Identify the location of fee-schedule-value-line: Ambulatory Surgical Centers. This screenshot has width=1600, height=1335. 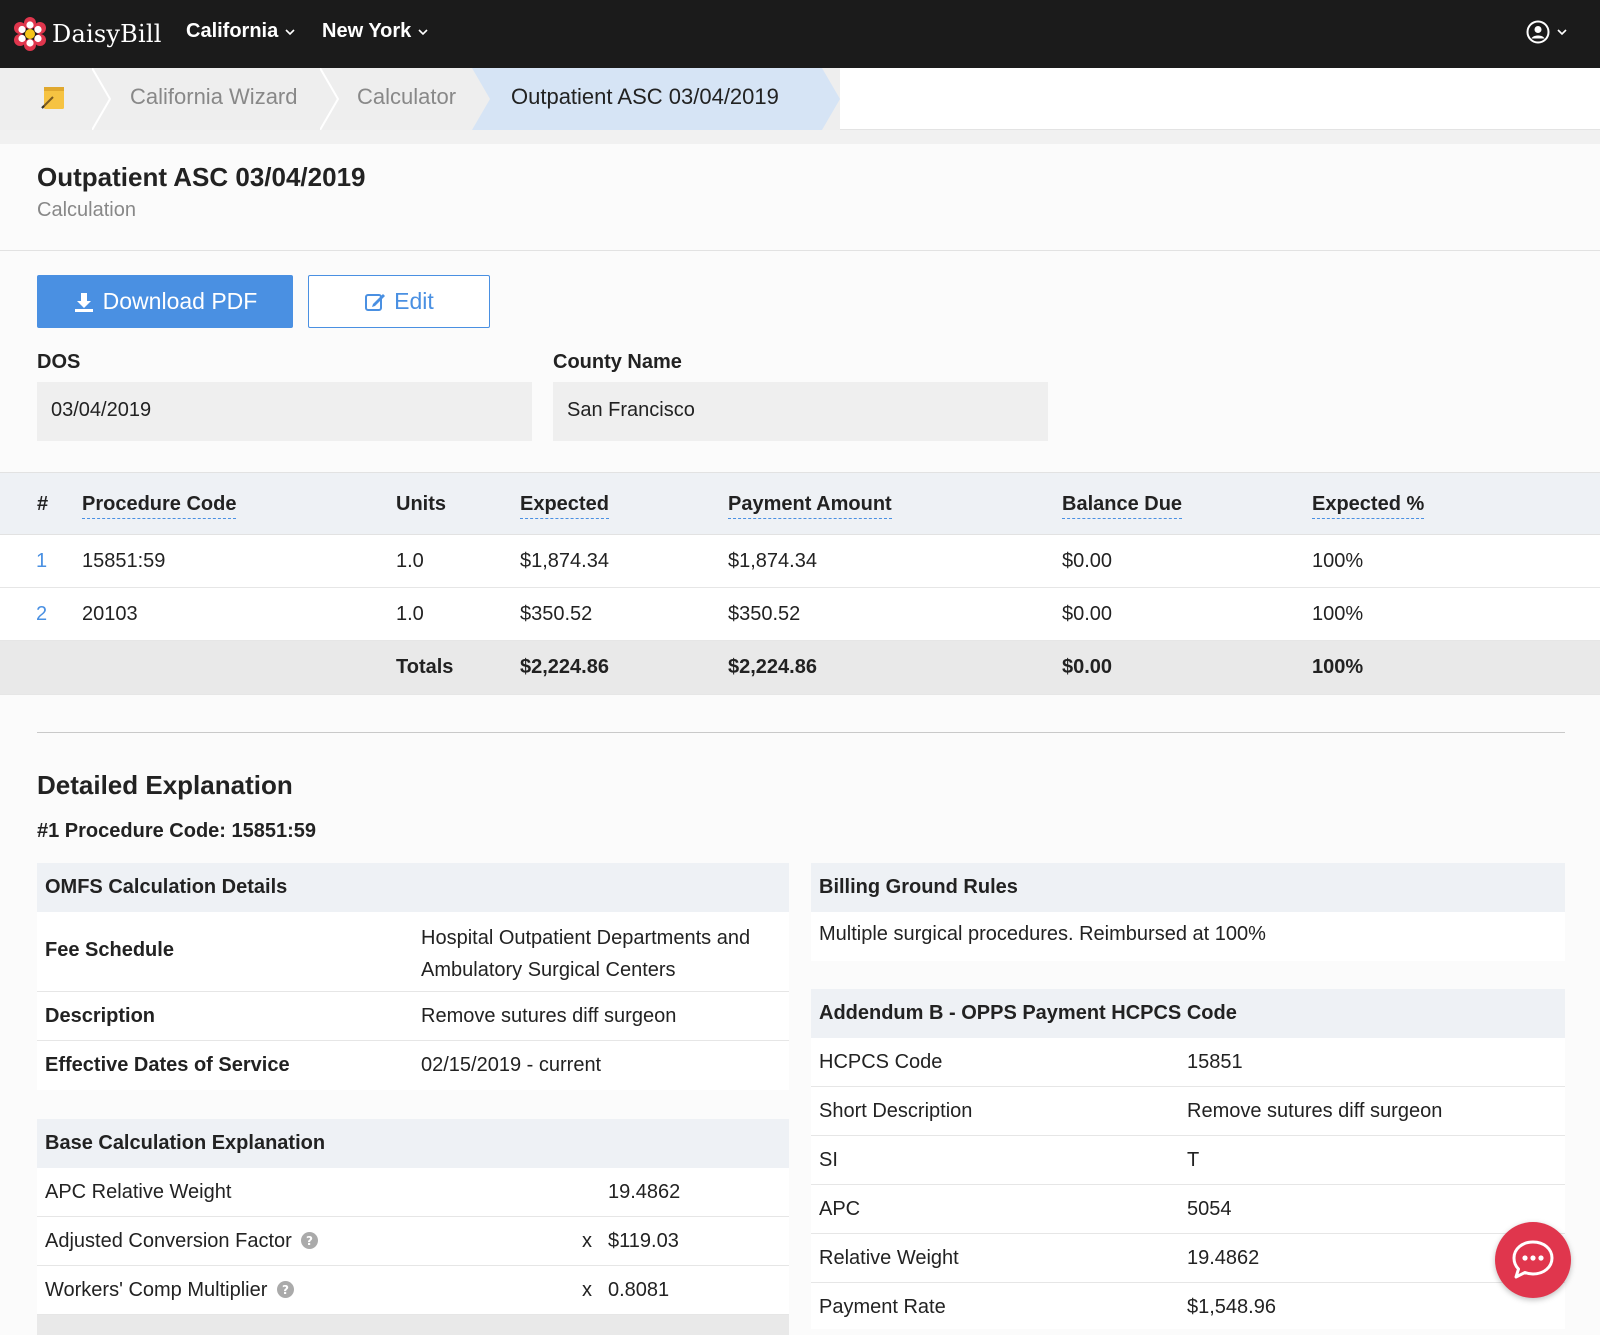
(548, 970).